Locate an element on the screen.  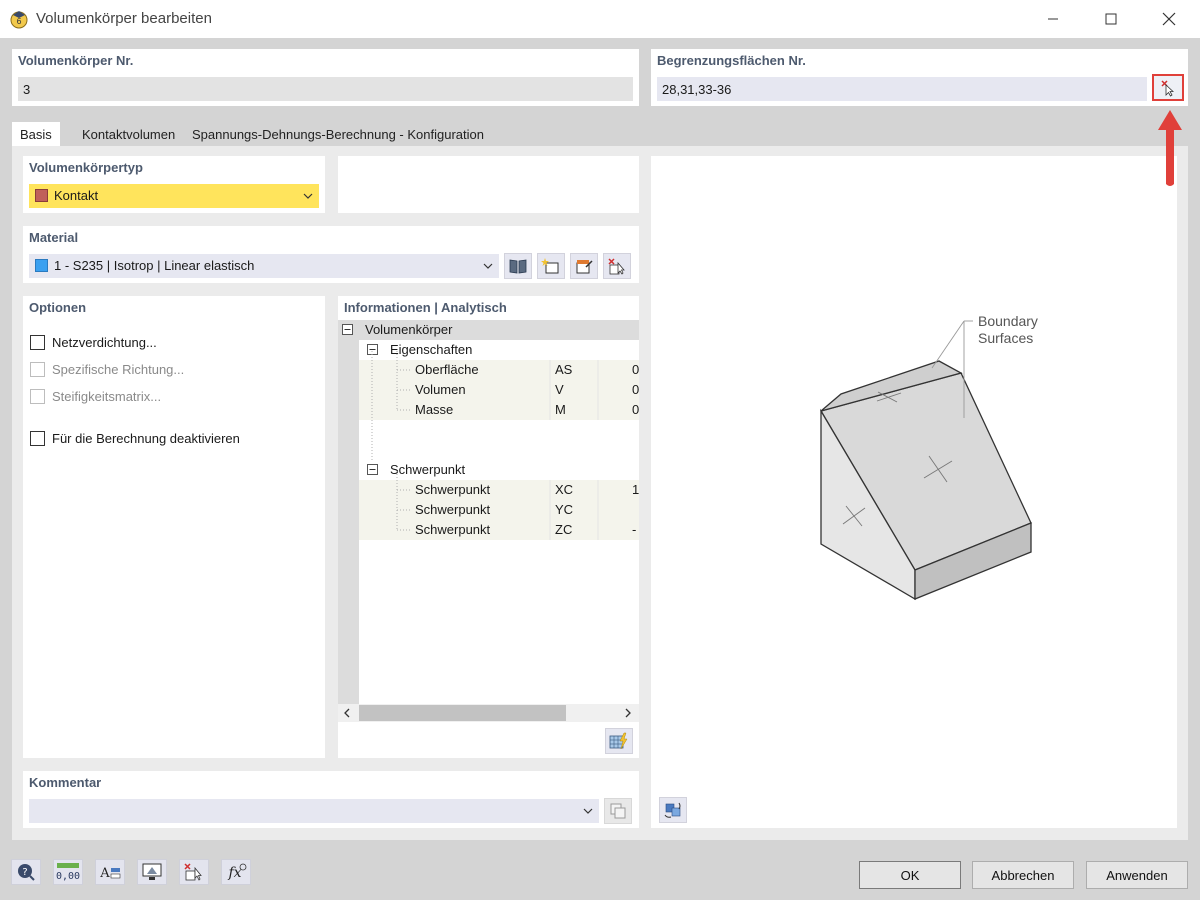
info-label: Informationen | Analytisch is located at coordinates (425, 307).